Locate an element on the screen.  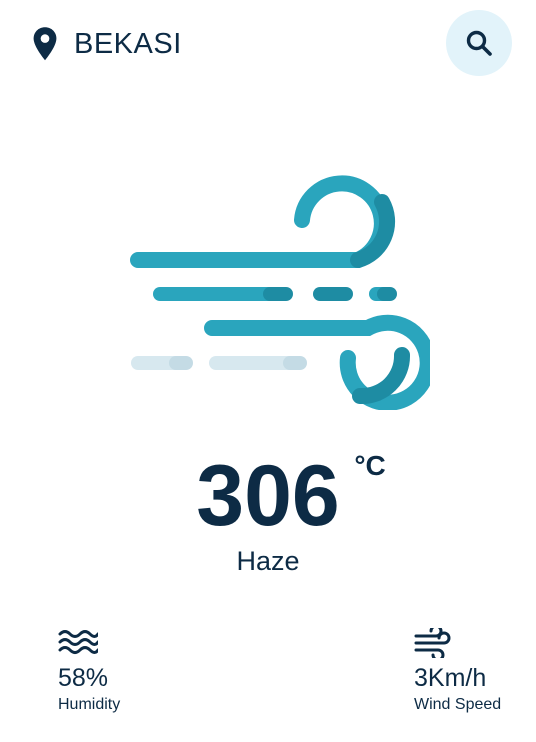
wind-stat: 3Km/h Wind Speed is located at coordinates (457, 671).